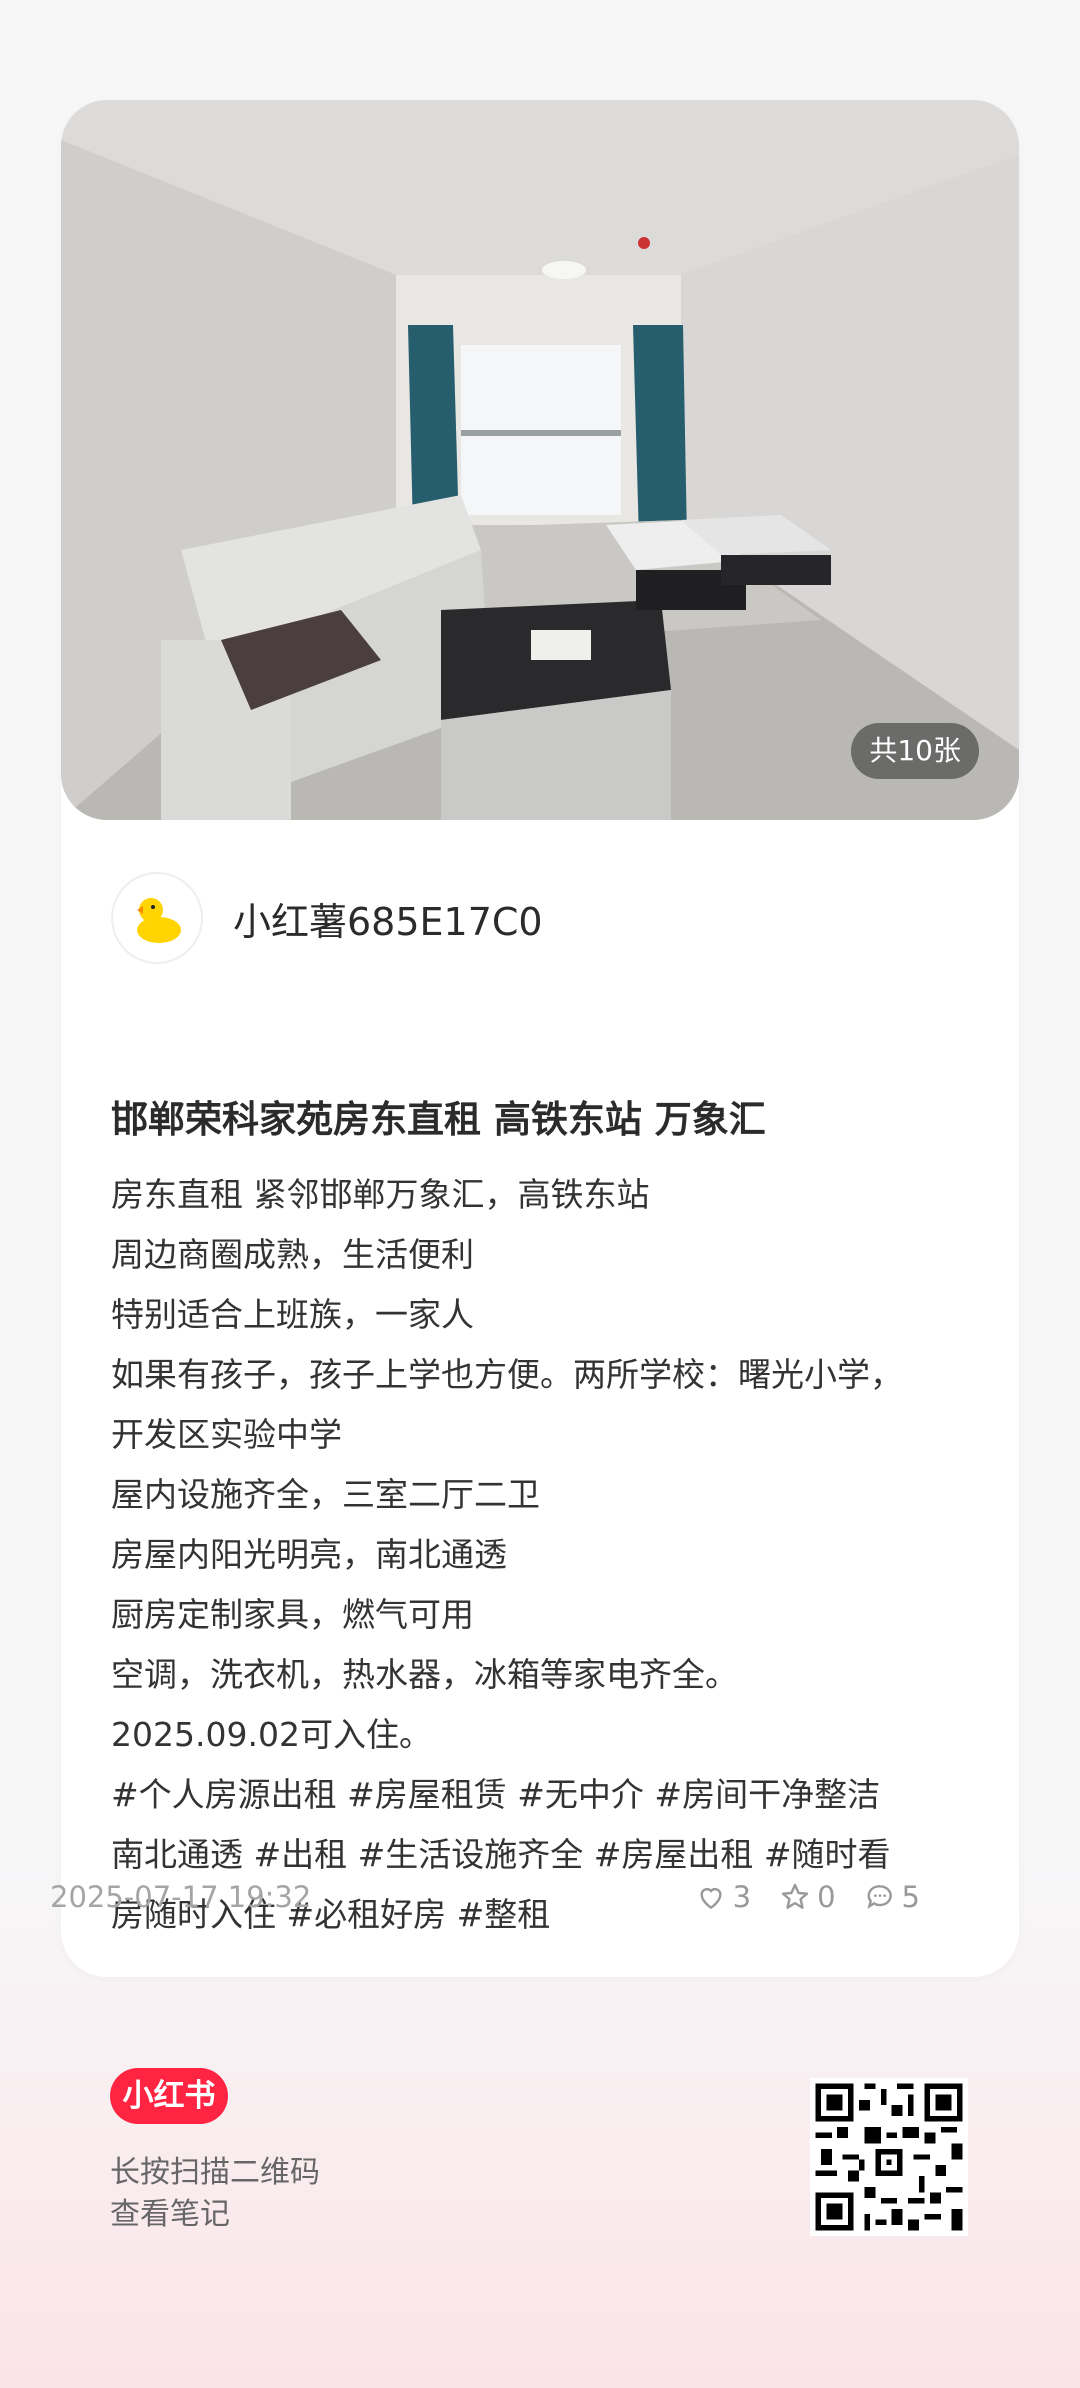 Image resolution: width=1080 pixels, height=2388 pixels. I want to click on scan-hint-line1: 长按扫描二维码, so click(215, 2172).